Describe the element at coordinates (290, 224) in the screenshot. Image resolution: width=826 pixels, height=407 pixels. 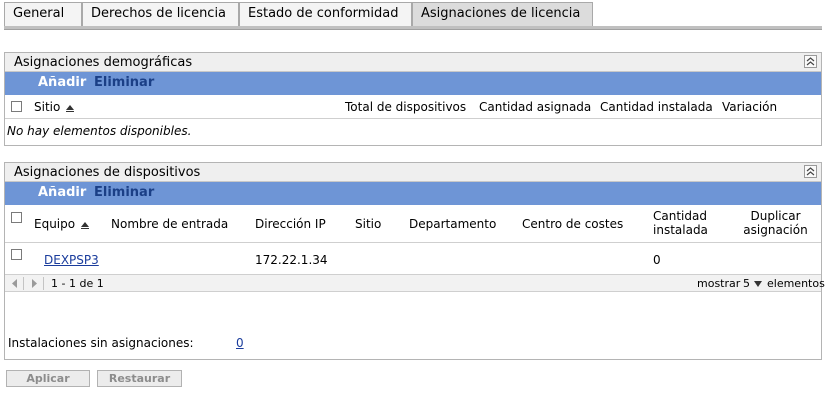
I see `column-ip-address: Dirección IP` at that location.